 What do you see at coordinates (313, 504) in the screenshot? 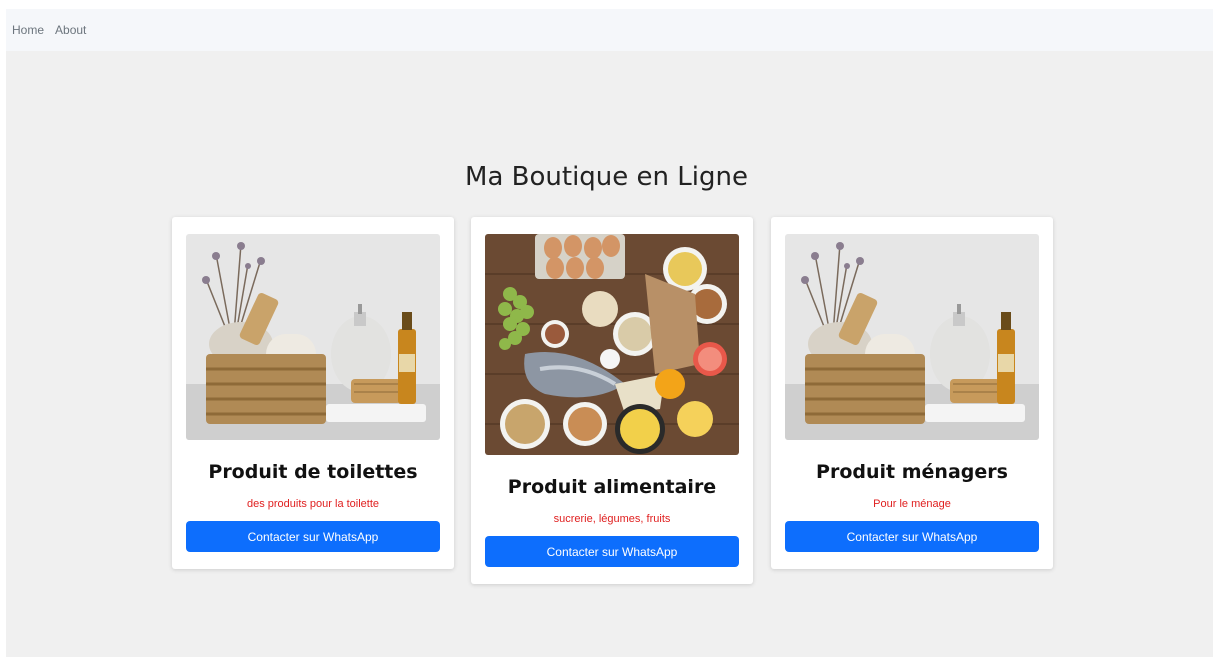
I see `product-description: des produits pour la toilette` at bounding box center [313, 504].